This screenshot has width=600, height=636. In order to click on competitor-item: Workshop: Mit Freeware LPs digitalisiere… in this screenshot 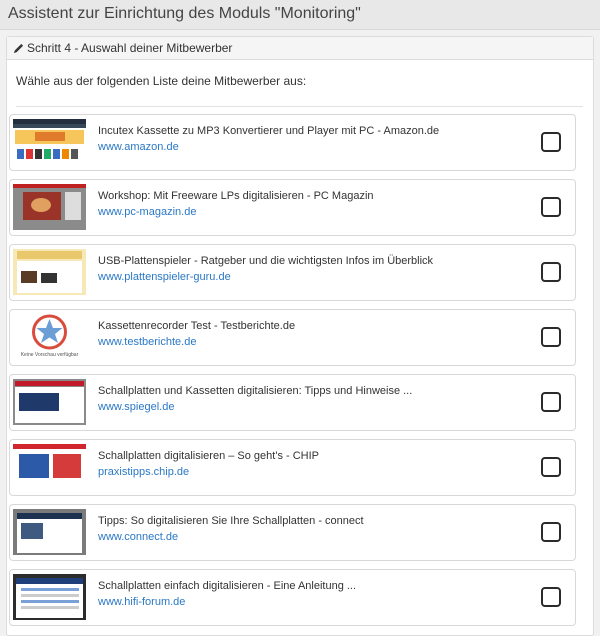, I will do `click(292, 207)`.